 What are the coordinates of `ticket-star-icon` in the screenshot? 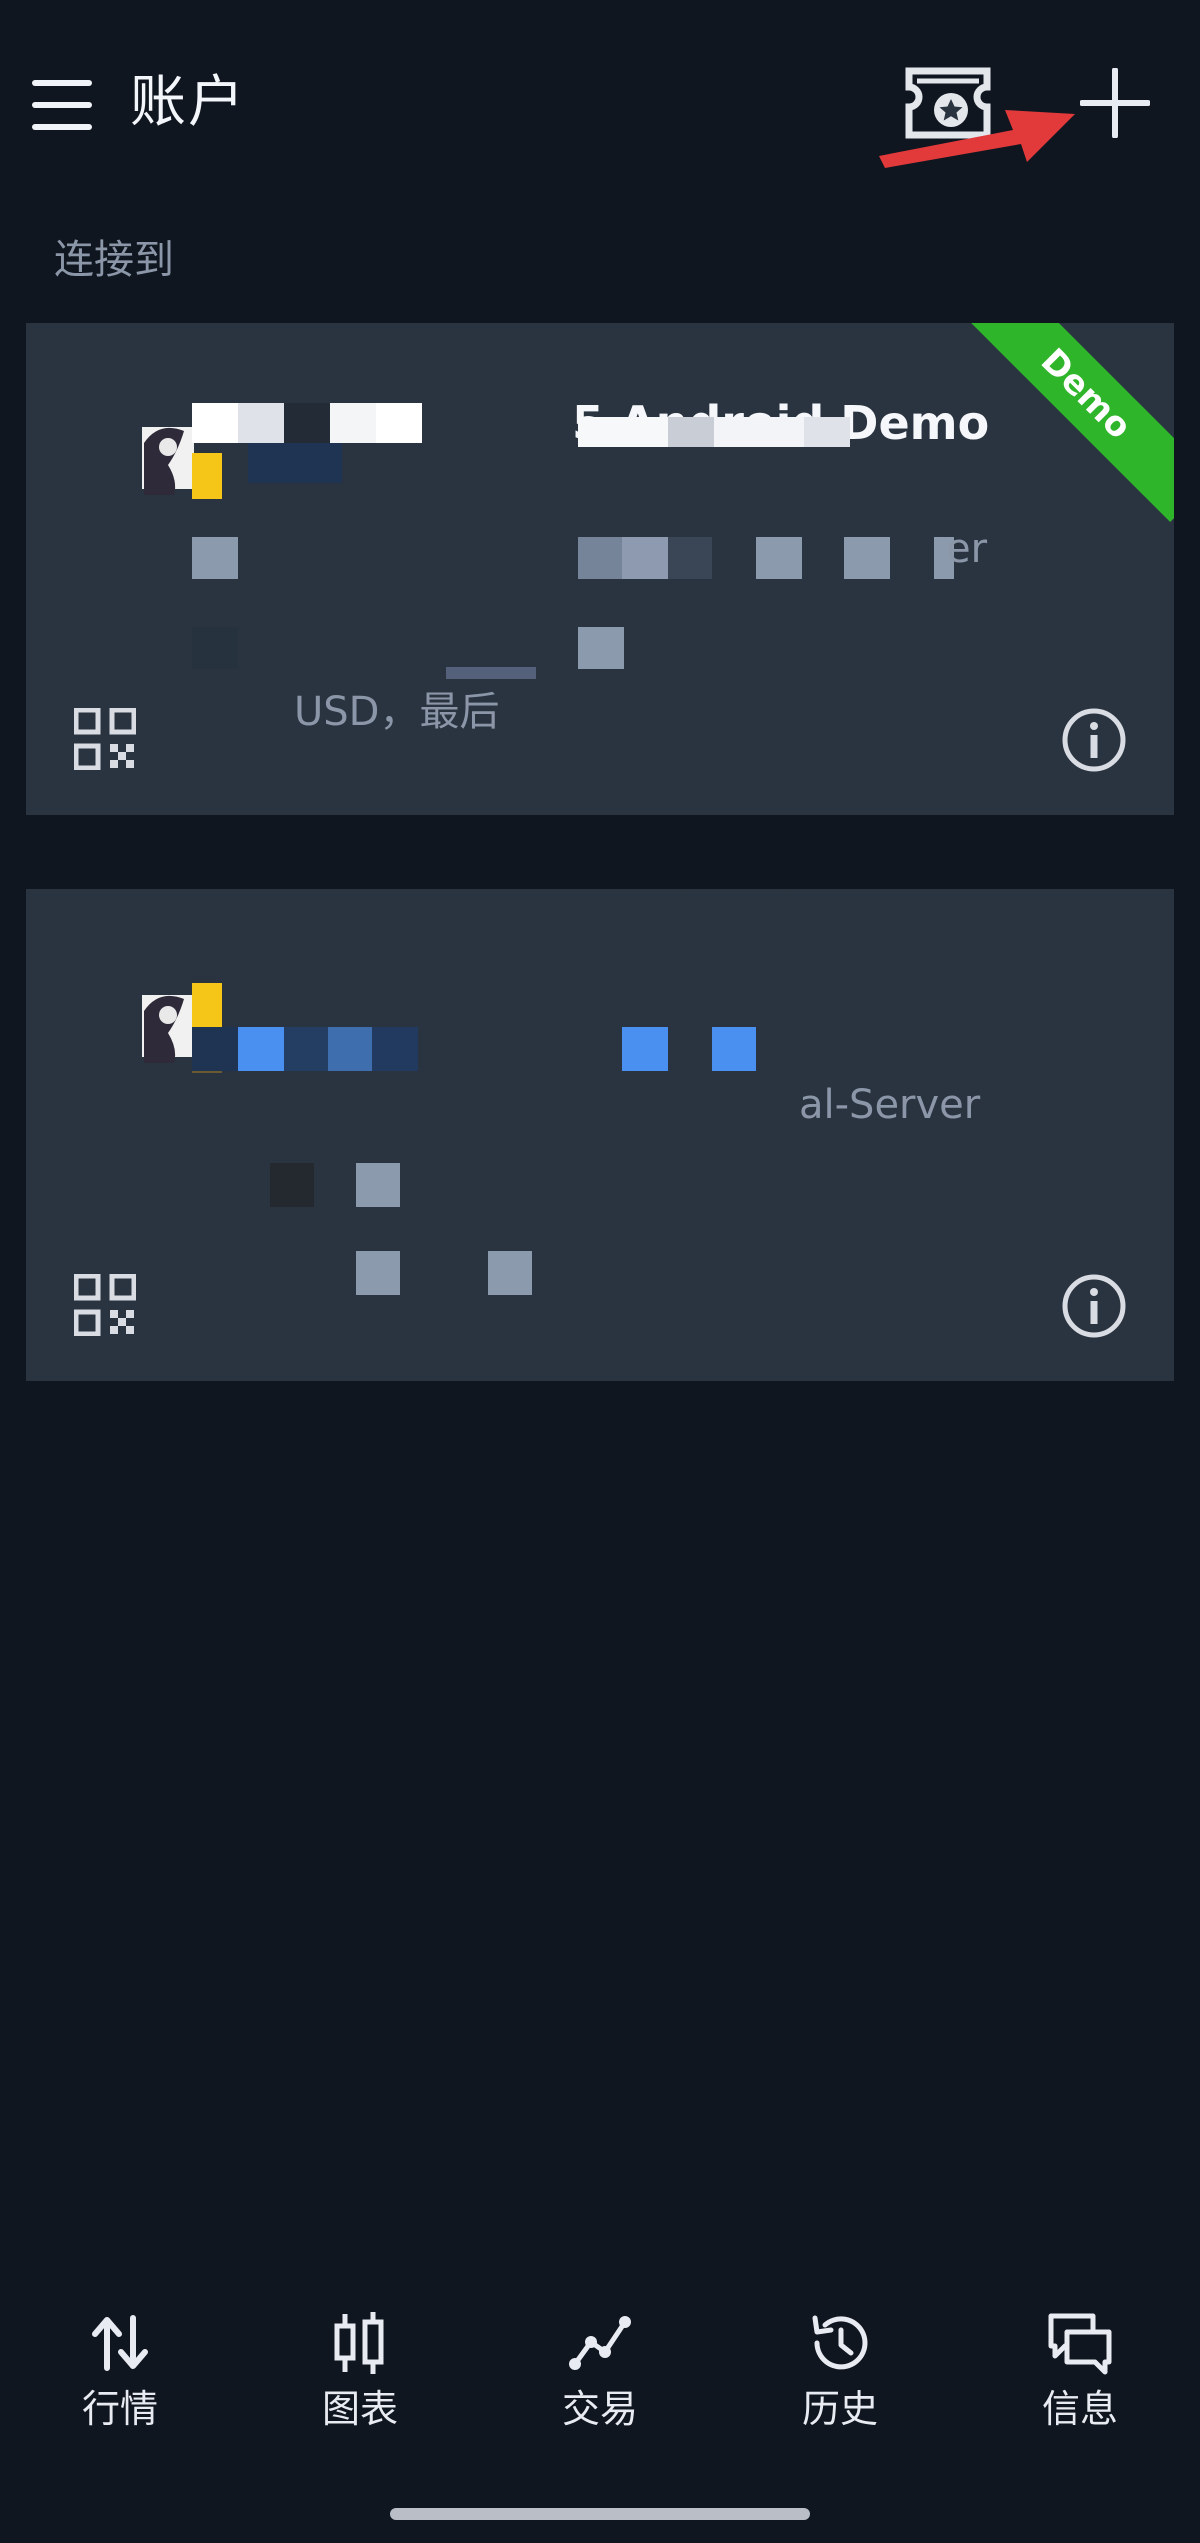 It's located at (948, 103).